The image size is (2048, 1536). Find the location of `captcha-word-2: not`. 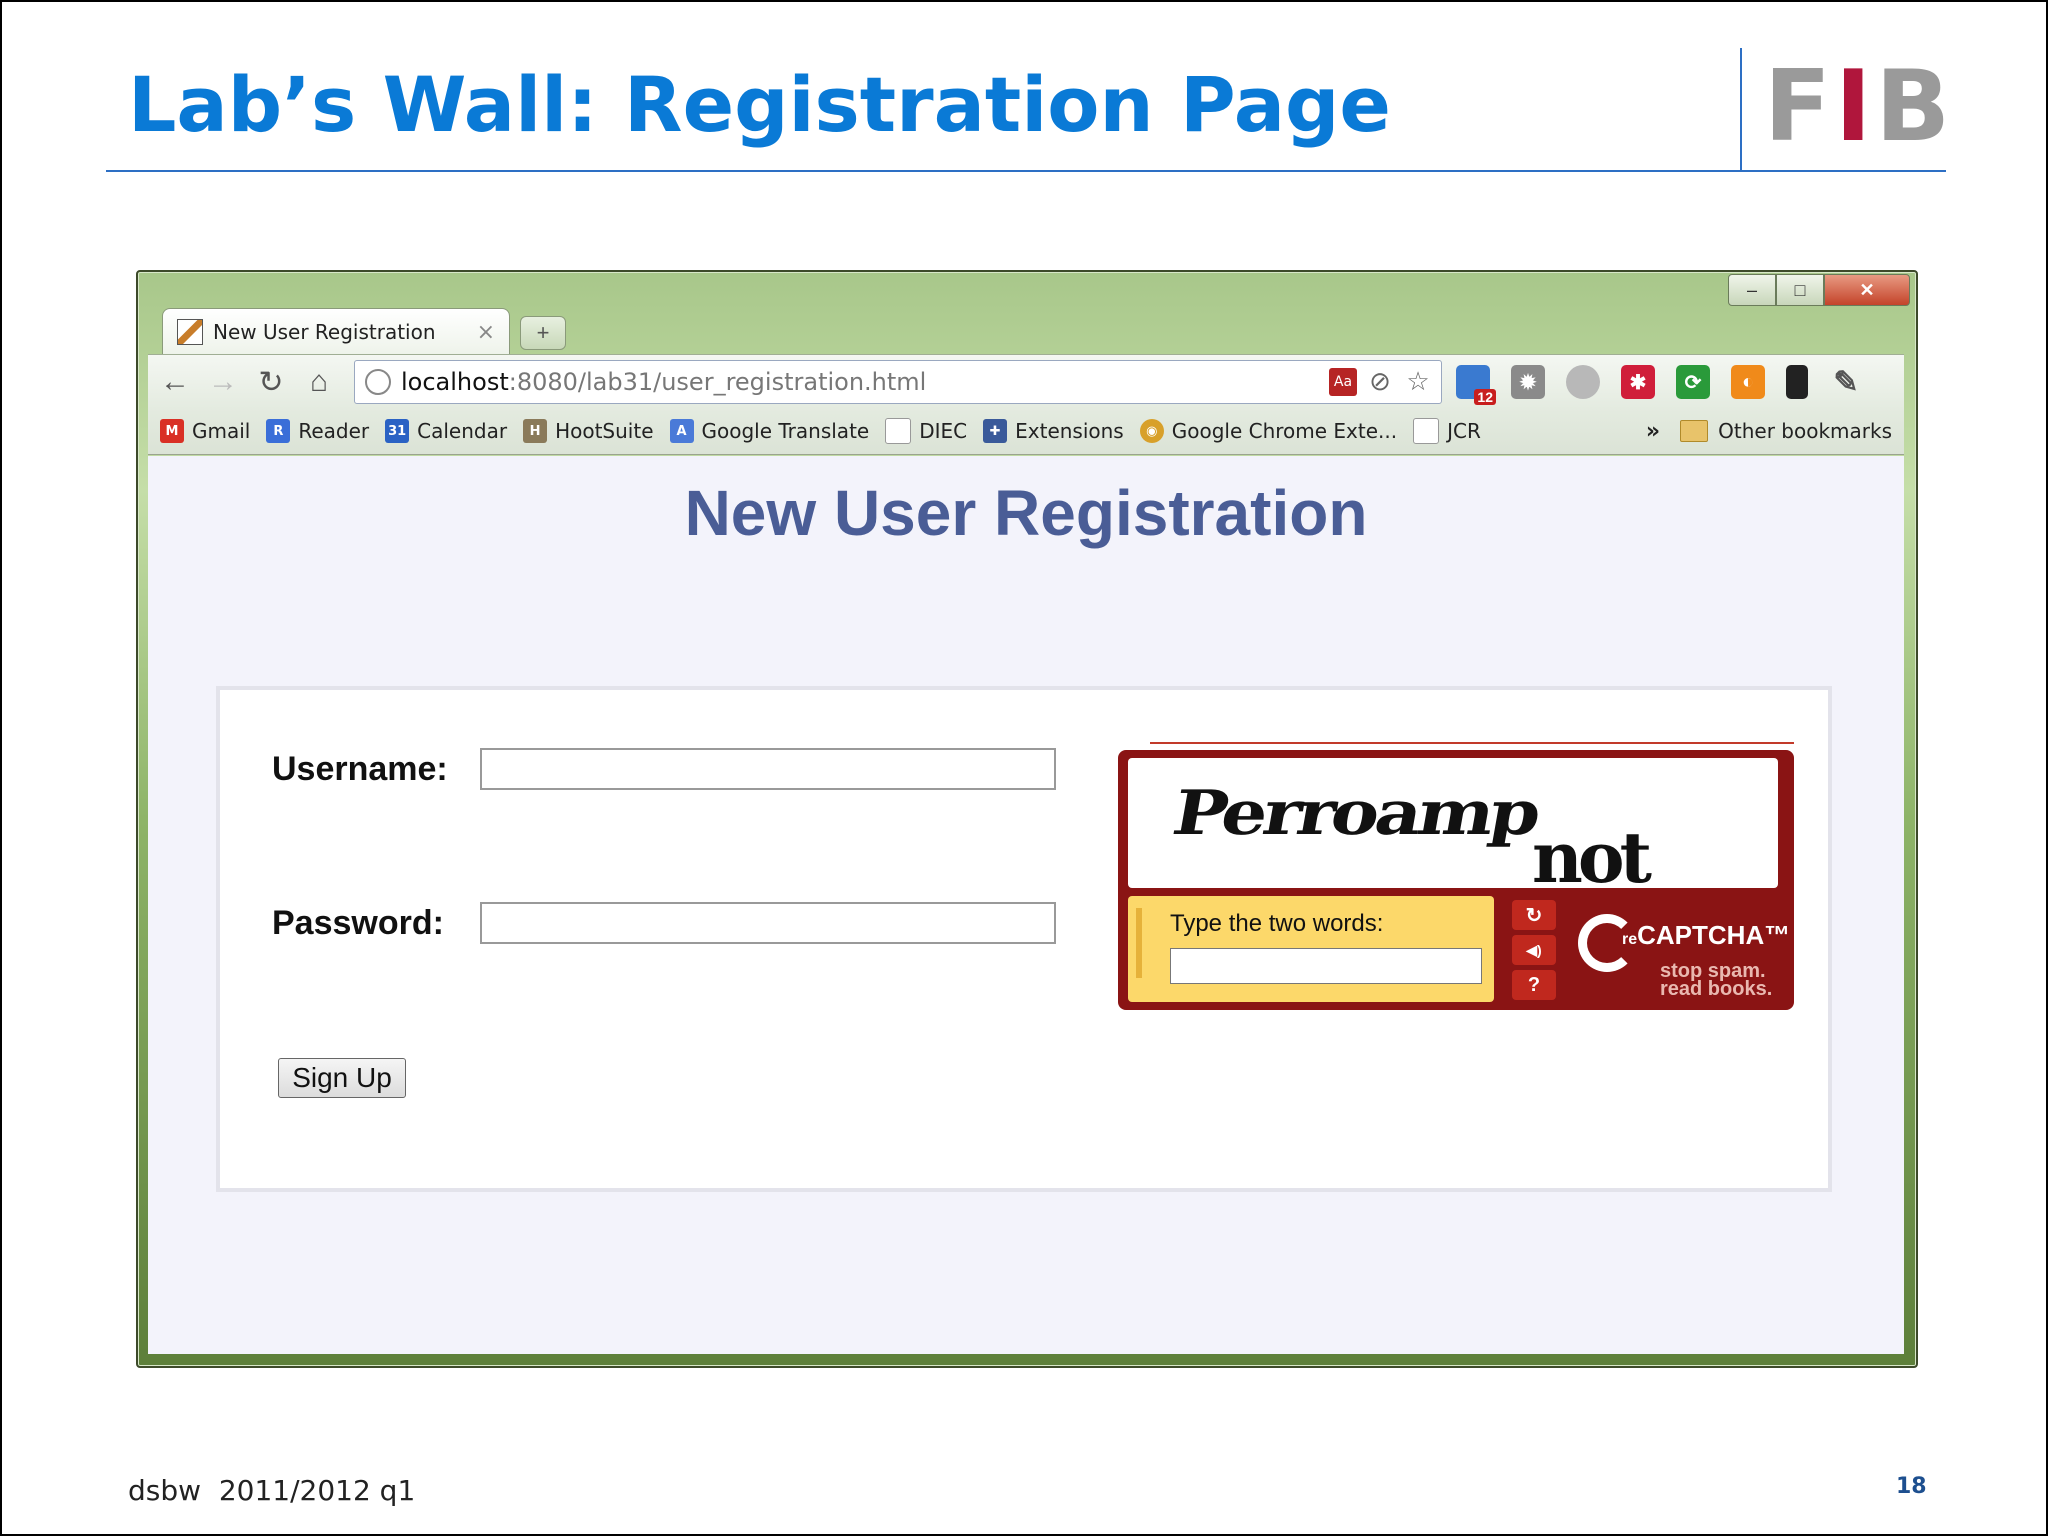

captcha-word-2: not is located at coordinates (1592, 852).